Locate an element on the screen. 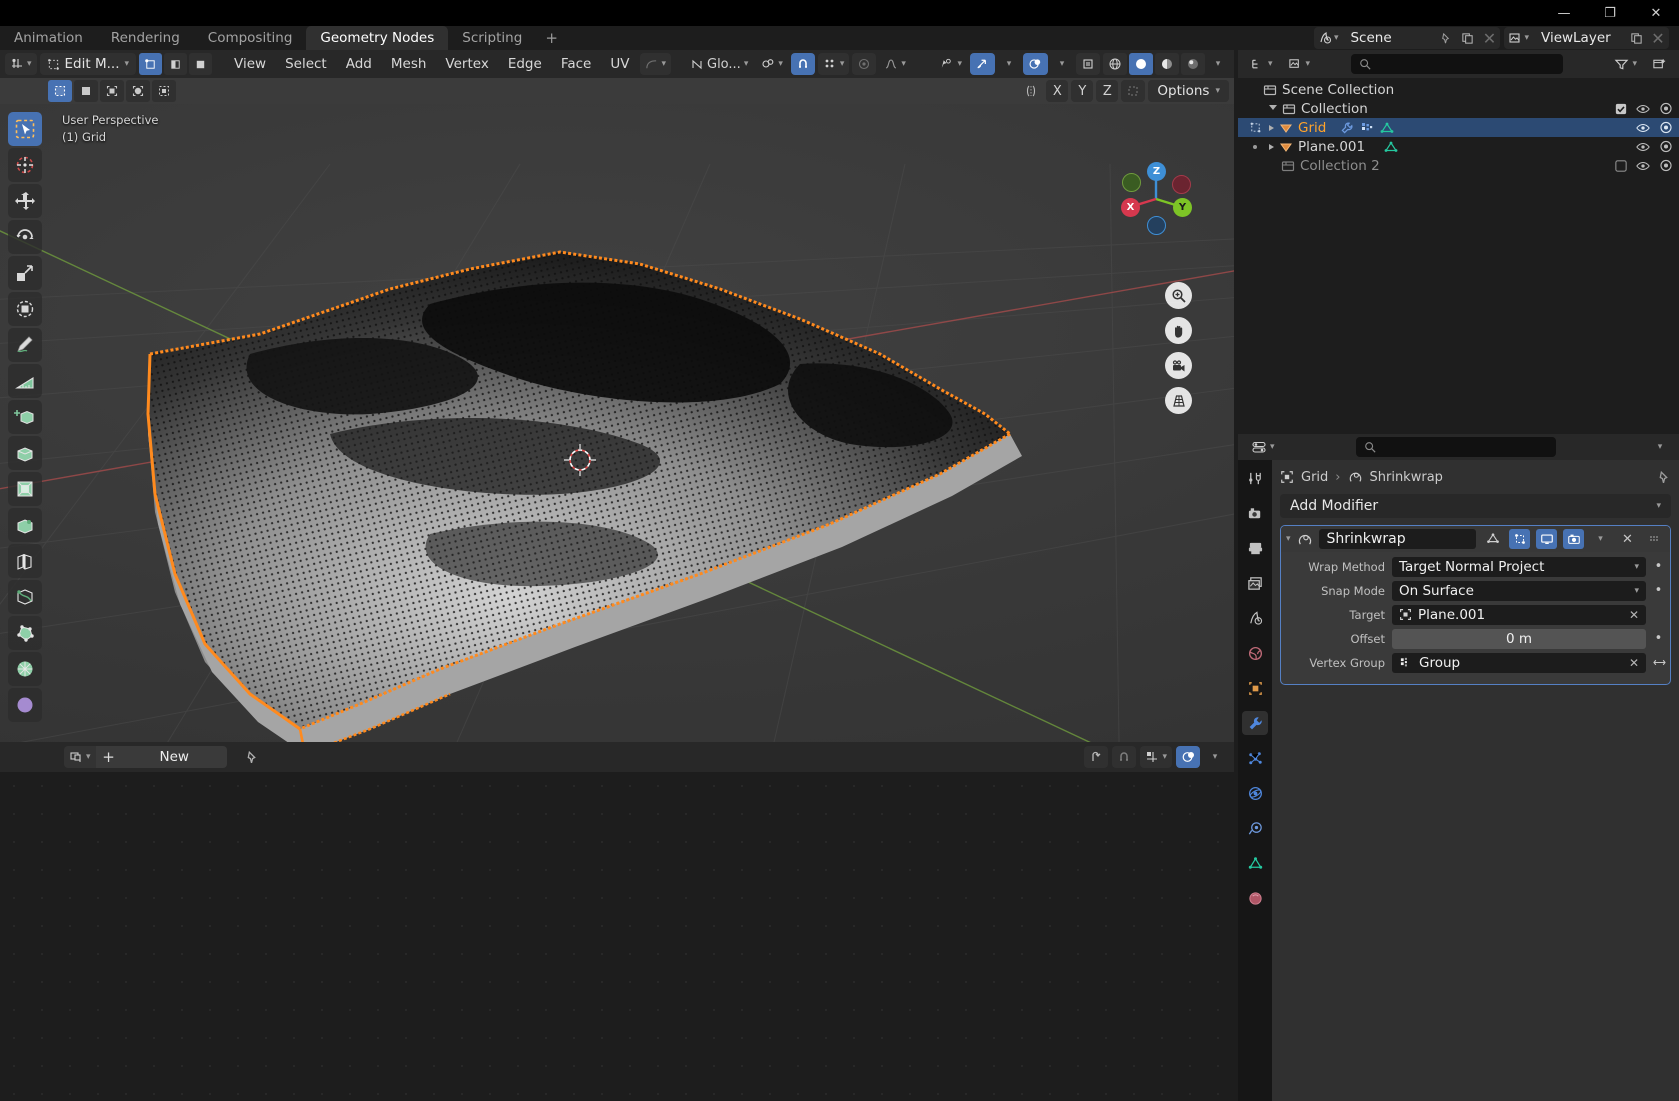  node-overlays-icon is located at coordinates (1188, 757).